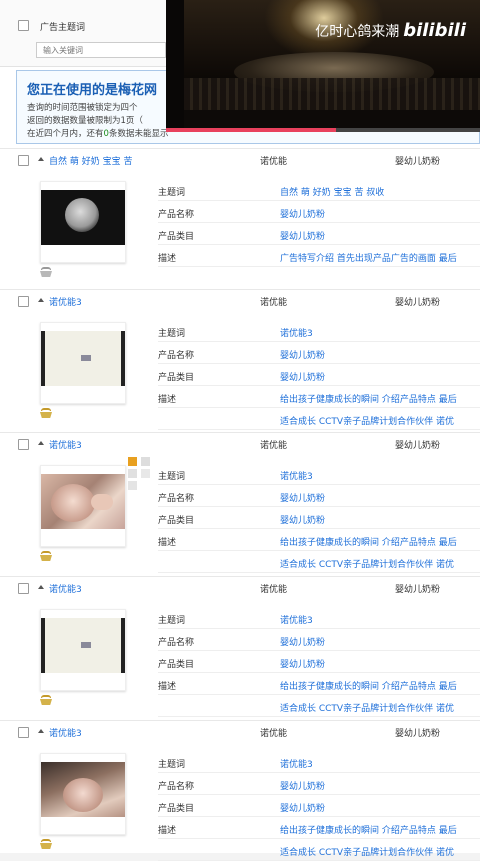 This screenshot has height=861, width=480. What do you see at coordinates (65, 134) in the screenshot?
I see `notice-line-3-prefix: 在近四个月内，还有` at bounding box center [65, 134].